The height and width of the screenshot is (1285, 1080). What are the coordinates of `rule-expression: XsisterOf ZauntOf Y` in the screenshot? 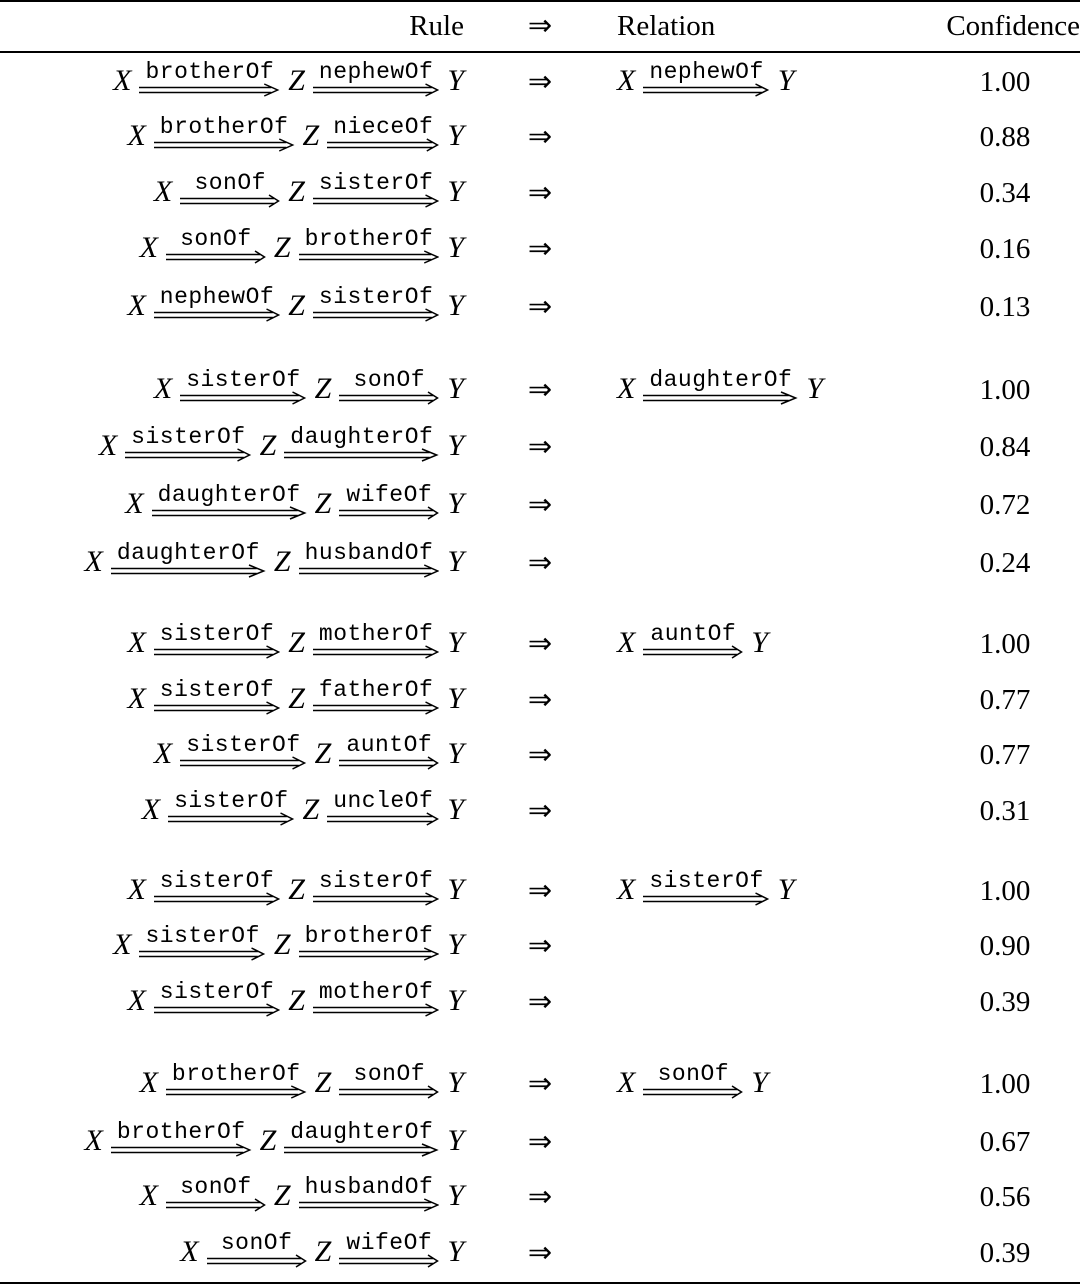 It's located at (309, 752).